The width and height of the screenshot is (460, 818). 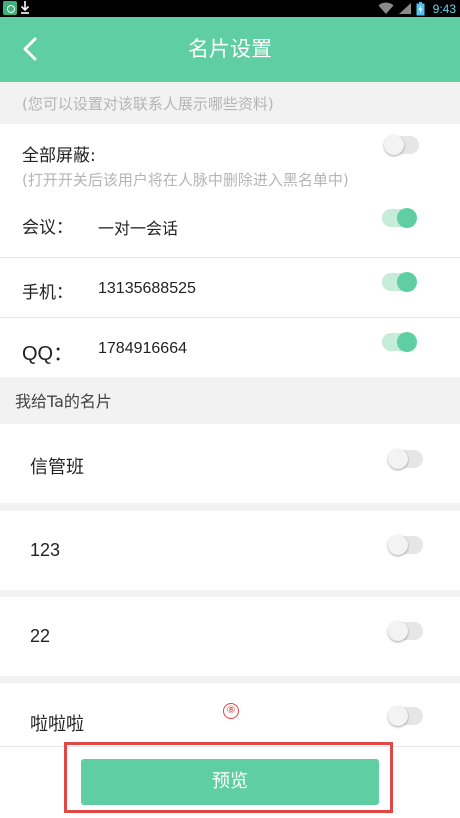 I want to click on download-icon, so click(x=25, y=7).